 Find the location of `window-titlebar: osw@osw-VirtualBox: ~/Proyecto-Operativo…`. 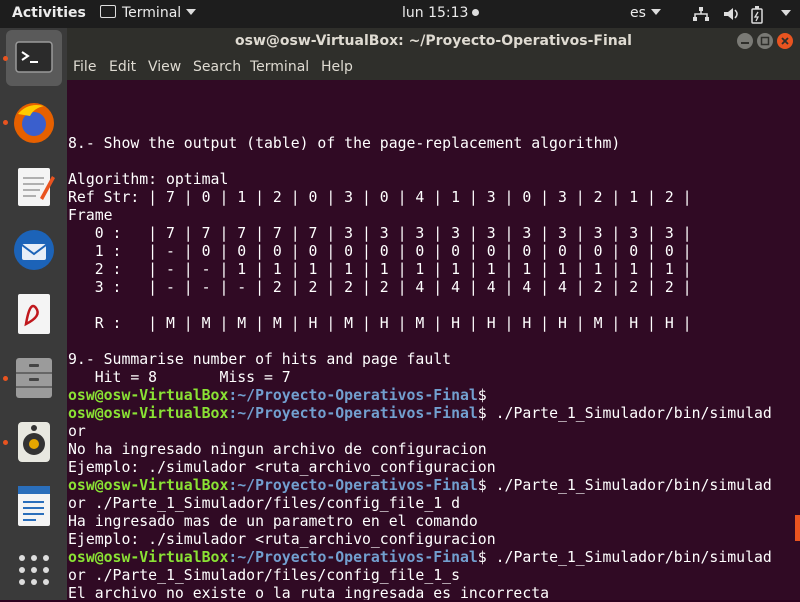

window-titlebar: osw@osw-VirtualBox: ~/Proyecto-Operativo… is located at coordinates (433, 41).